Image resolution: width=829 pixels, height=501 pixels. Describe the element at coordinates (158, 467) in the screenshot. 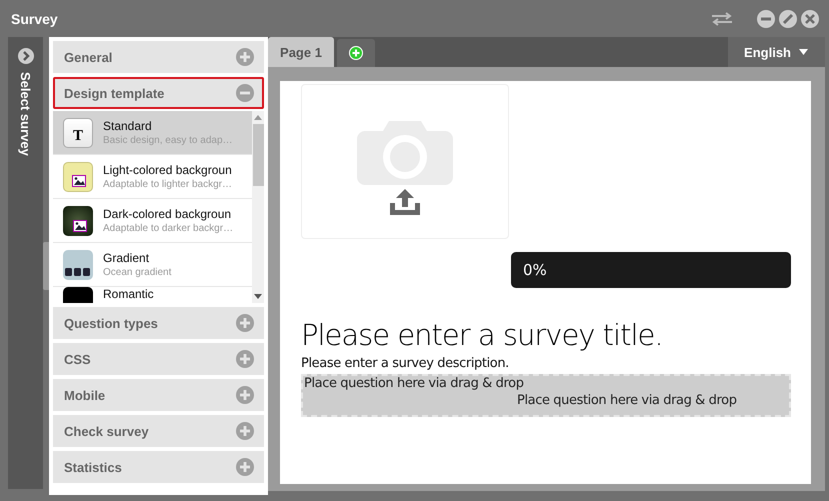

I see `accordion-header: Statistics` at that location.